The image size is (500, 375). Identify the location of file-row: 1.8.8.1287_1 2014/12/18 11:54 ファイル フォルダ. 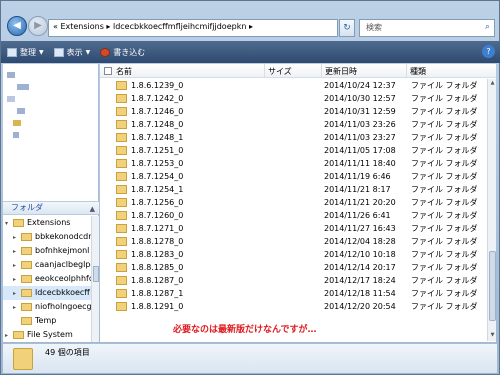
(294, 293).